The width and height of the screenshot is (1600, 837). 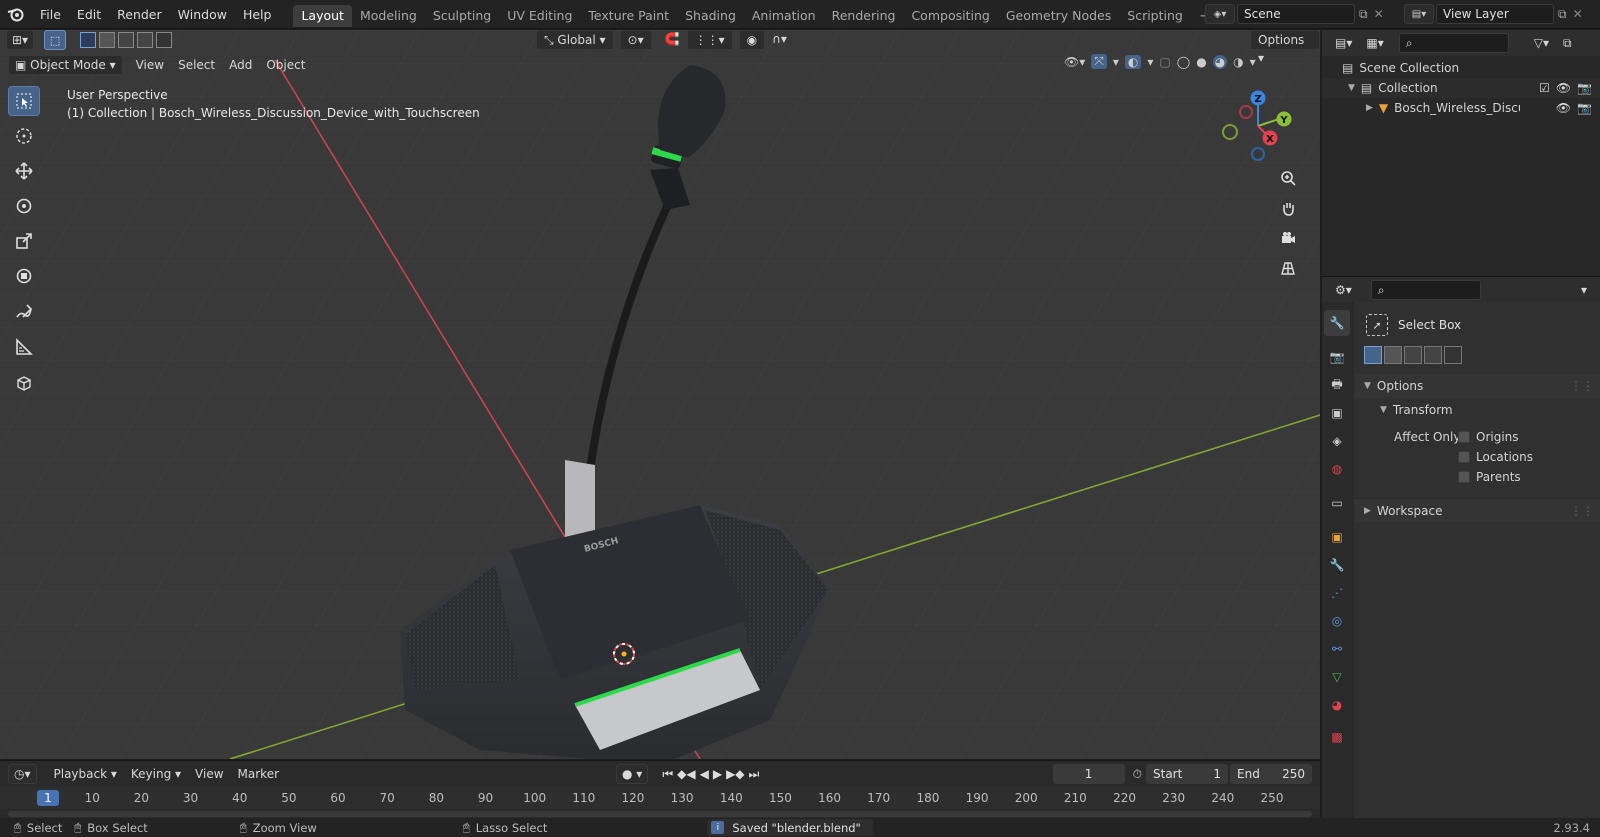 What do you see at coordinates (1288, 208) in the screenshot?
I see `pan-hand-icon` at bounding box center [1288, 208].